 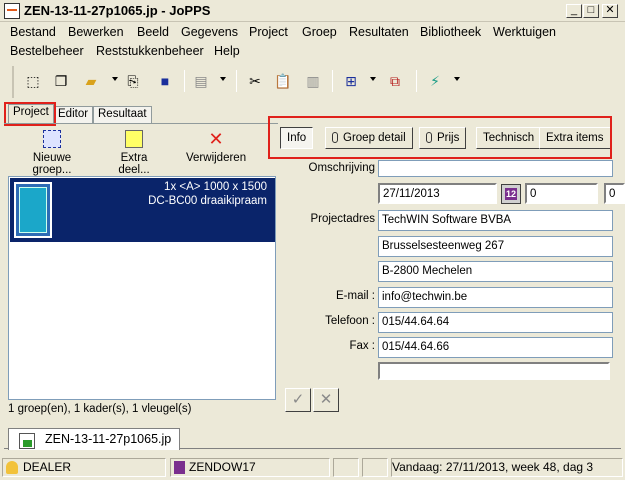 I want to click on menu-werktuigen: Werktuigen, so click(x=524, y=32).